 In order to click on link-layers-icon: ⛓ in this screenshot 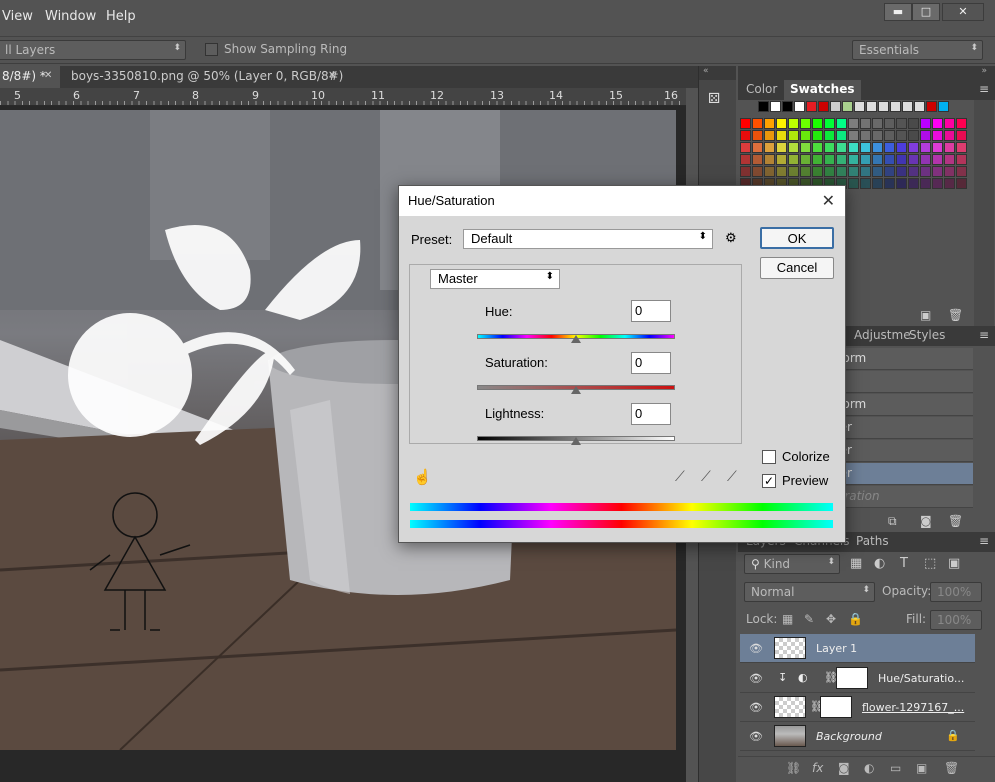, I will do `click(793, 768)`.